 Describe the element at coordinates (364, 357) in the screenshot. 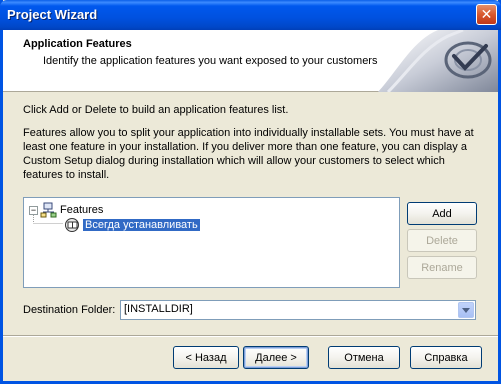

I see `cancel-button: Отмена` at that location.